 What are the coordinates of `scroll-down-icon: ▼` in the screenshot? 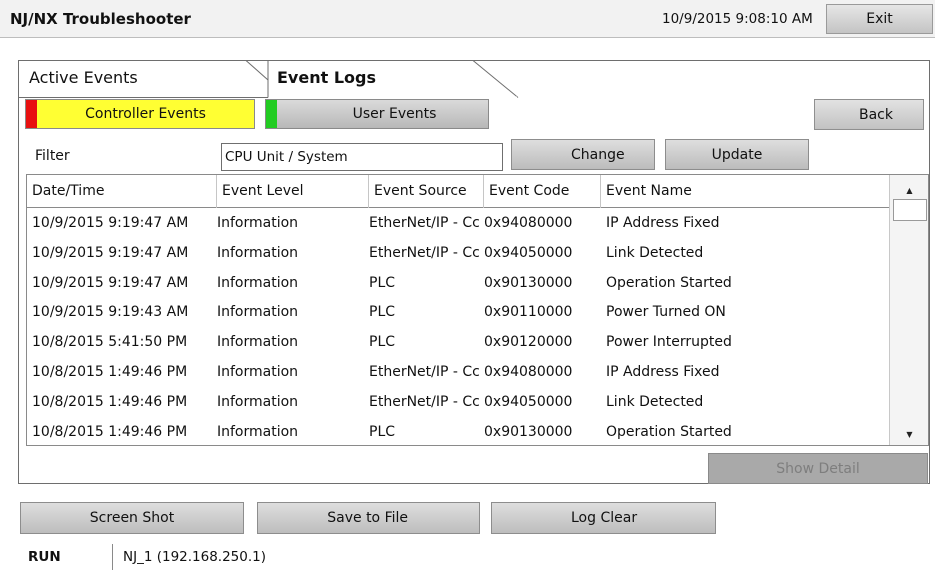 It's located at (909, 434).